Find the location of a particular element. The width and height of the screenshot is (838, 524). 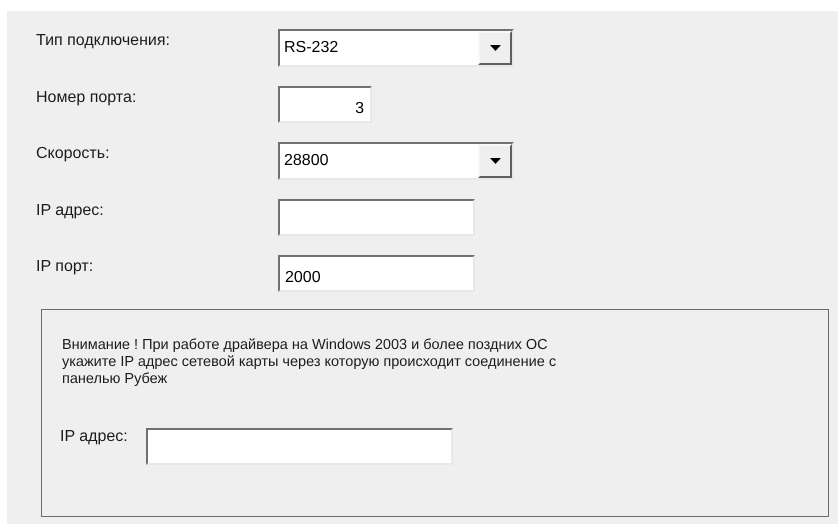

field-label: IP порт: is located at coordinates (65, 266).